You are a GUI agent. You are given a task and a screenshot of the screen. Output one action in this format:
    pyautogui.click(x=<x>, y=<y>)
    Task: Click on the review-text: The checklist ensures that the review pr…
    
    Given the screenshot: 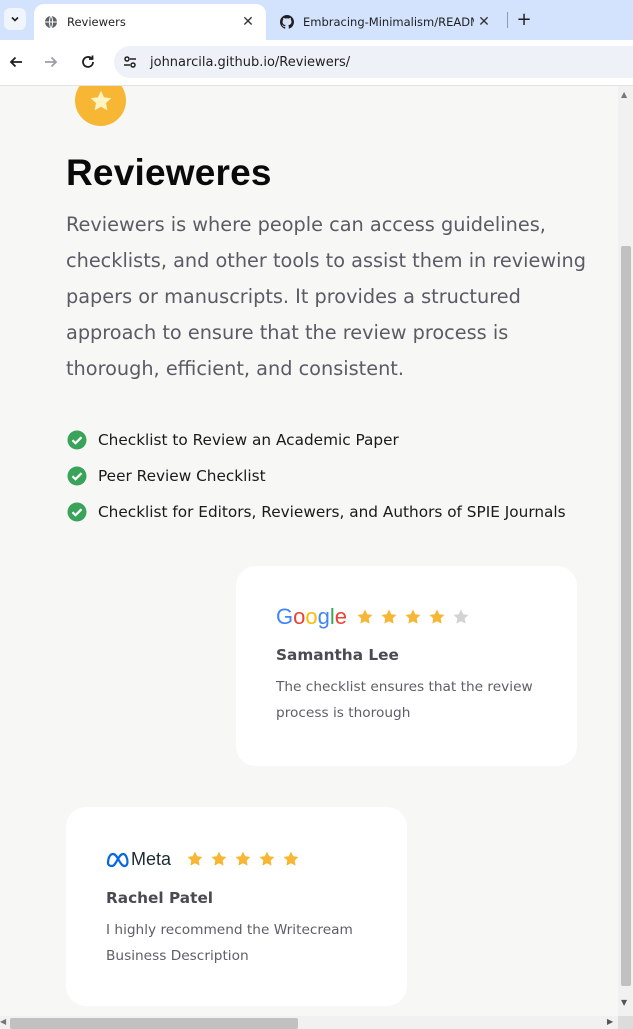 What is the action you would take?
    pyautogui.click(x=404, y=700)
    